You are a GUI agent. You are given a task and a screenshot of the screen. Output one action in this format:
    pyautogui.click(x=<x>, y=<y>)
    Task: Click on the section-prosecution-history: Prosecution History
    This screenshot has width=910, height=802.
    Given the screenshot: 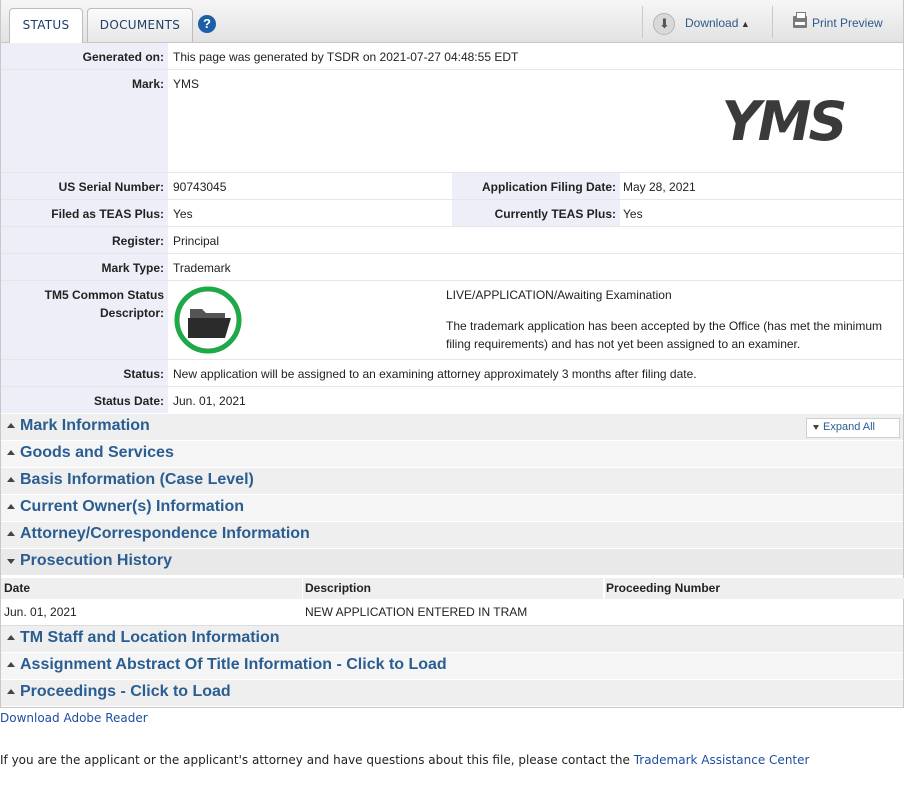 What is the action you would take?
    pyautogui.click(x=452, y=561)
    